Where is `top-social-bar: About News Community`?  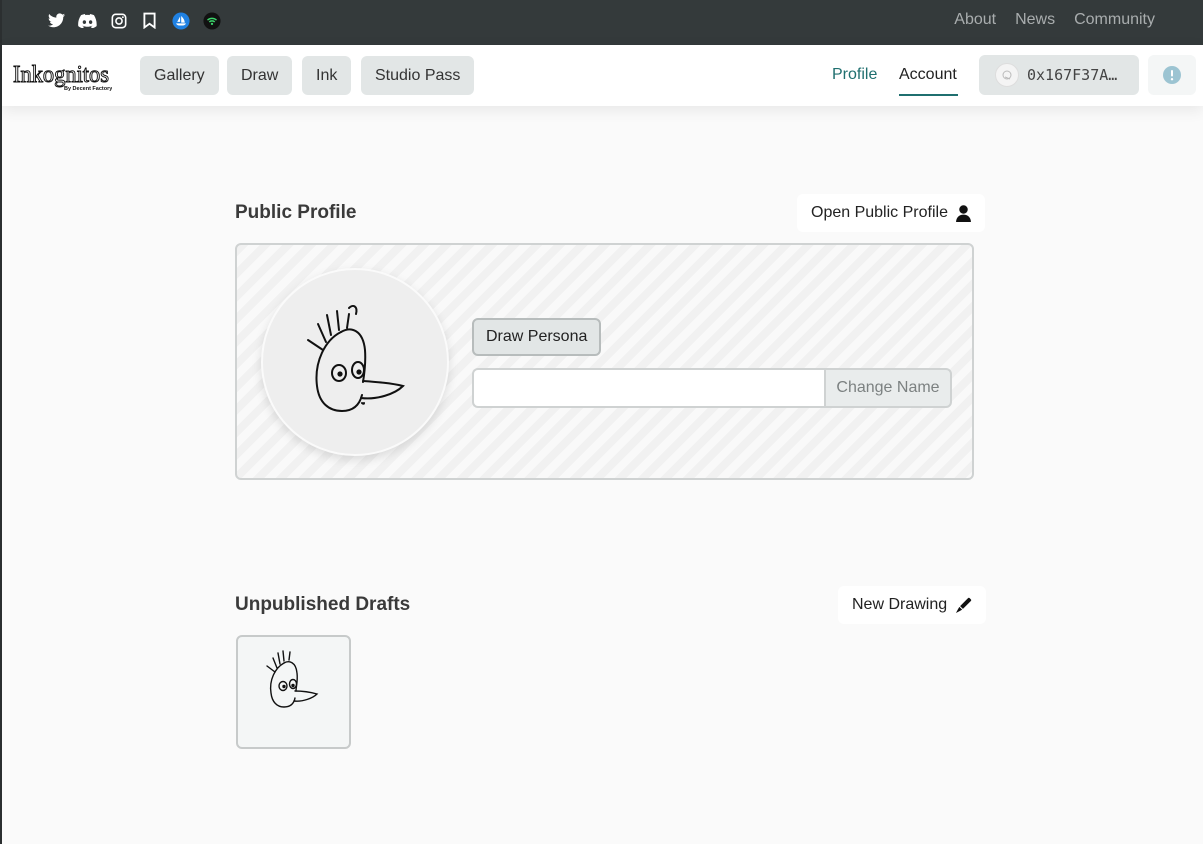
top-social-bar: About News Community is located at coordinates (602, 22).